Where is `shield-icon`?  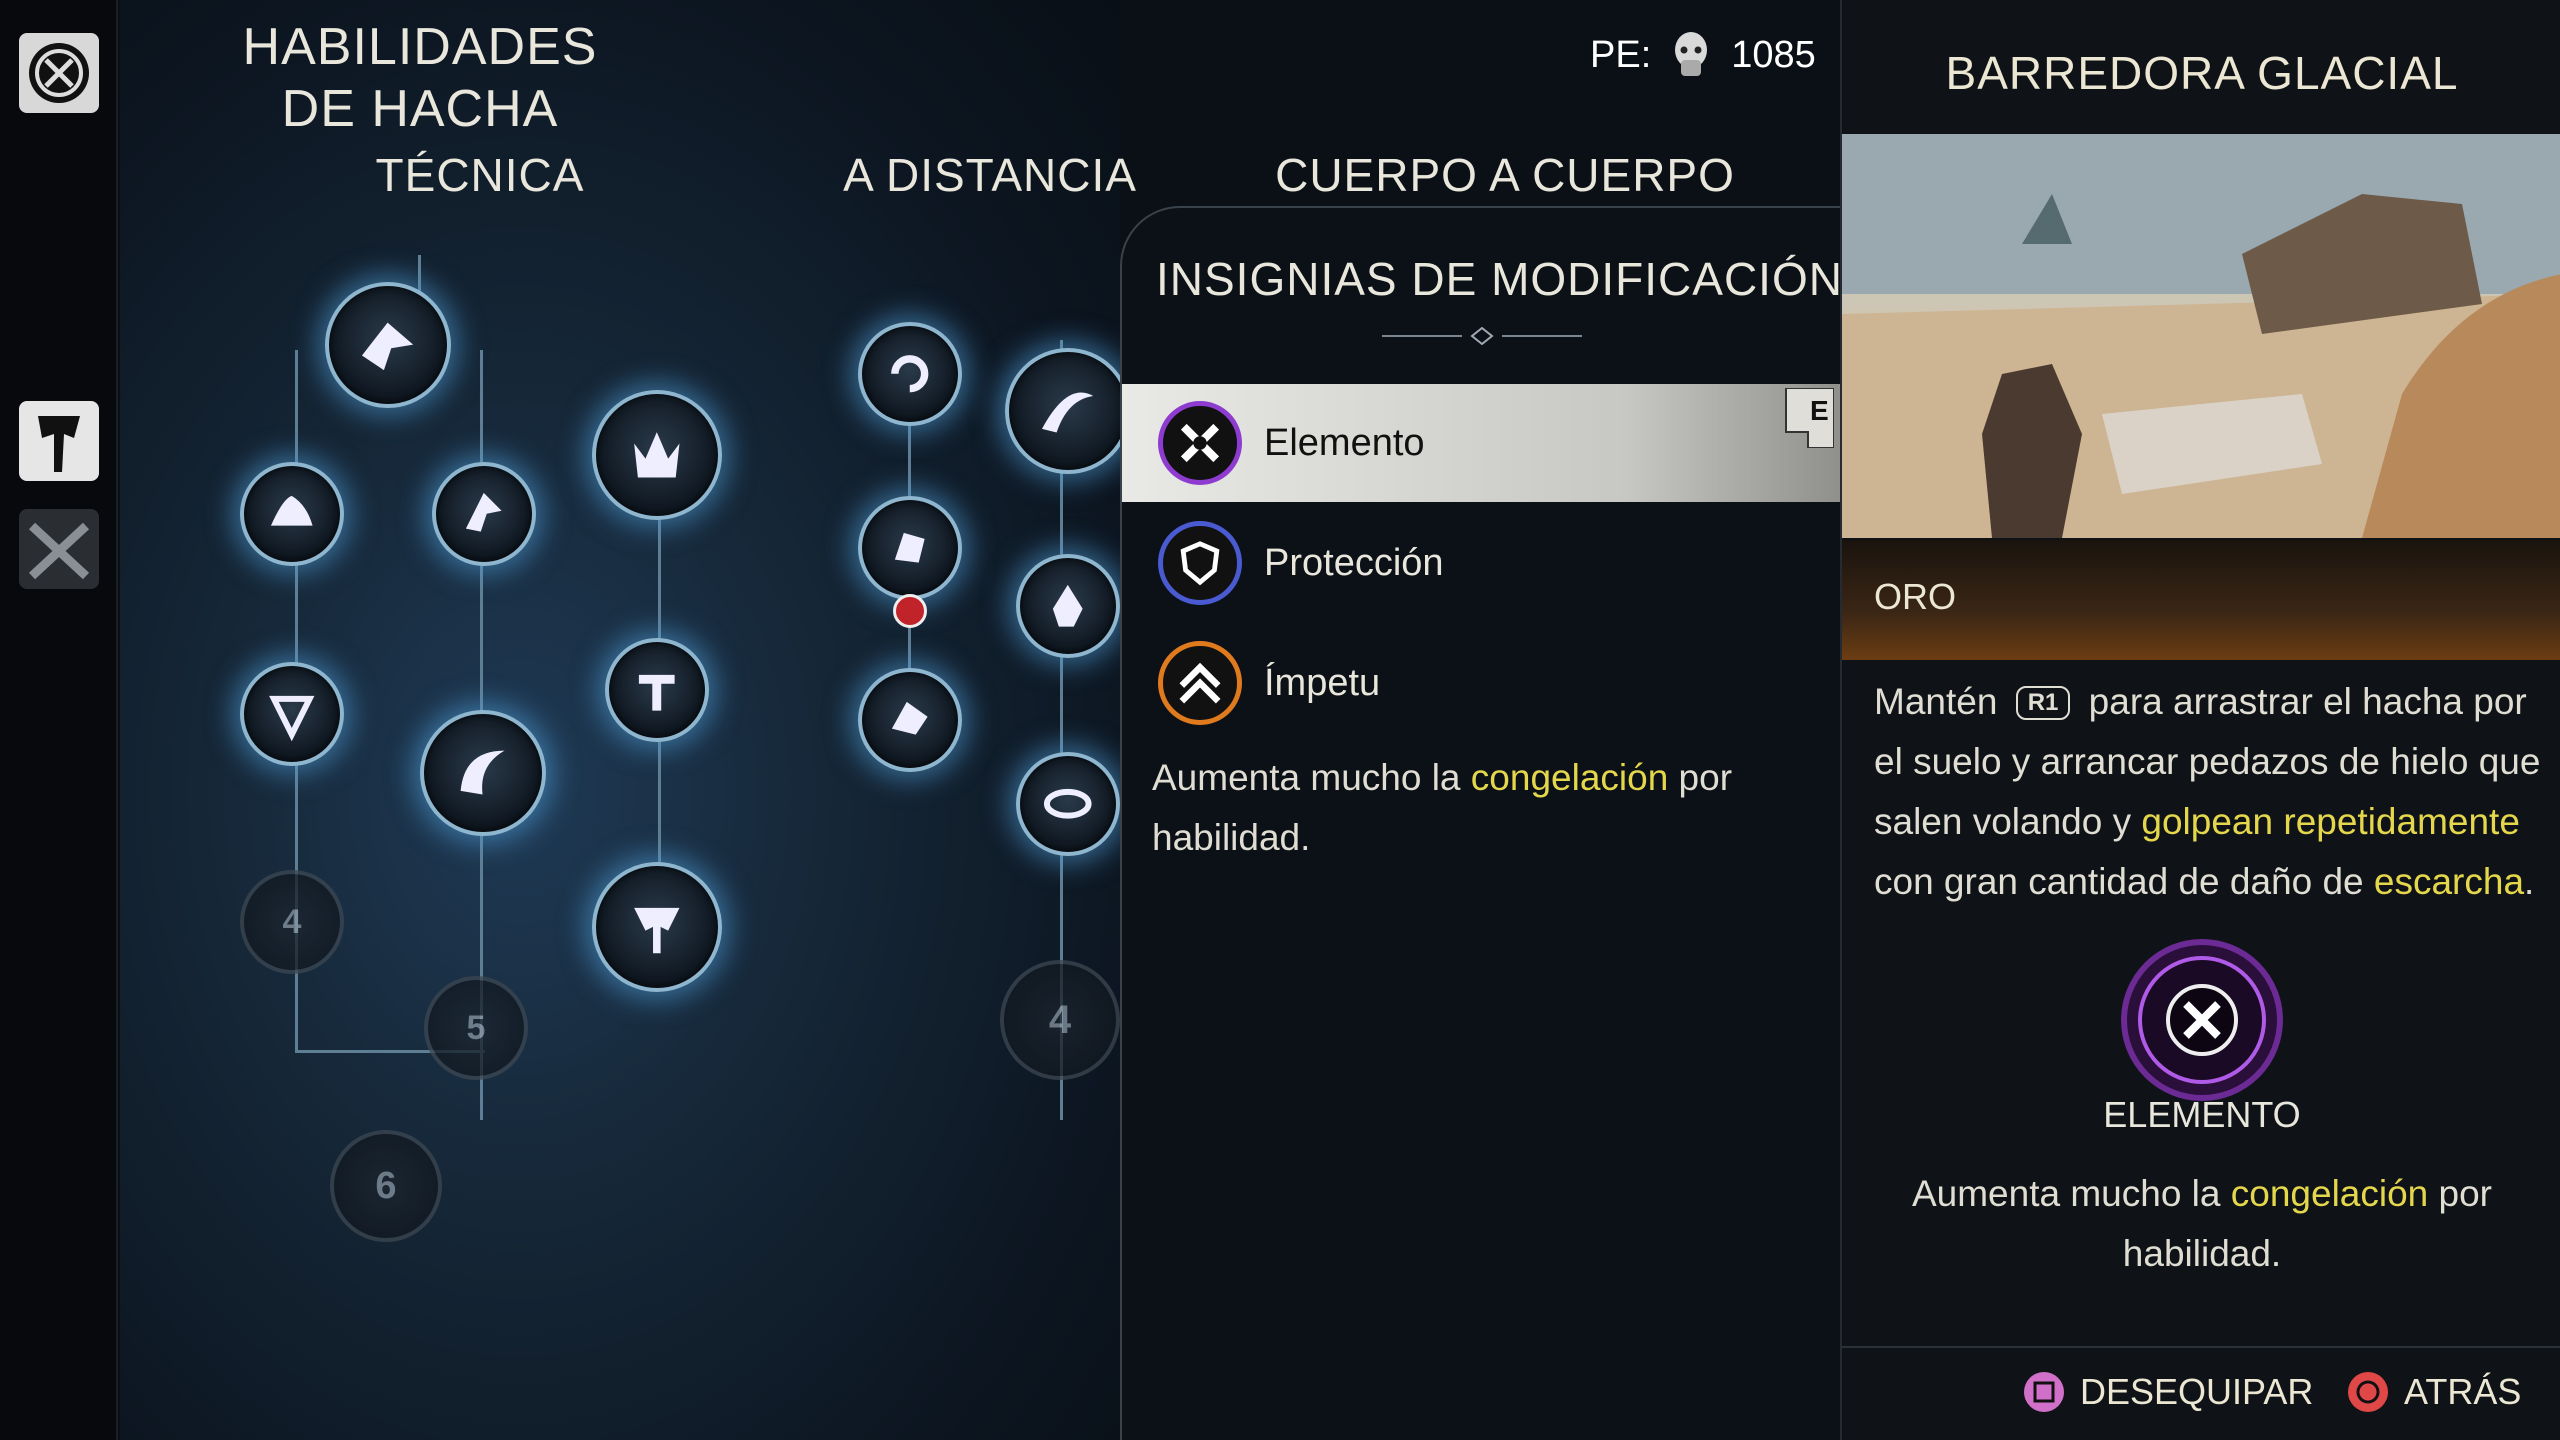 shield-icon is located at coordinates (1200, 563).